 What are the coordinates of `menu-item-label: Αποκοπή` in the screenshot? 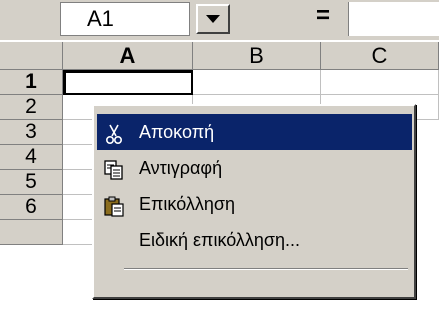 It's located at (177, 132).